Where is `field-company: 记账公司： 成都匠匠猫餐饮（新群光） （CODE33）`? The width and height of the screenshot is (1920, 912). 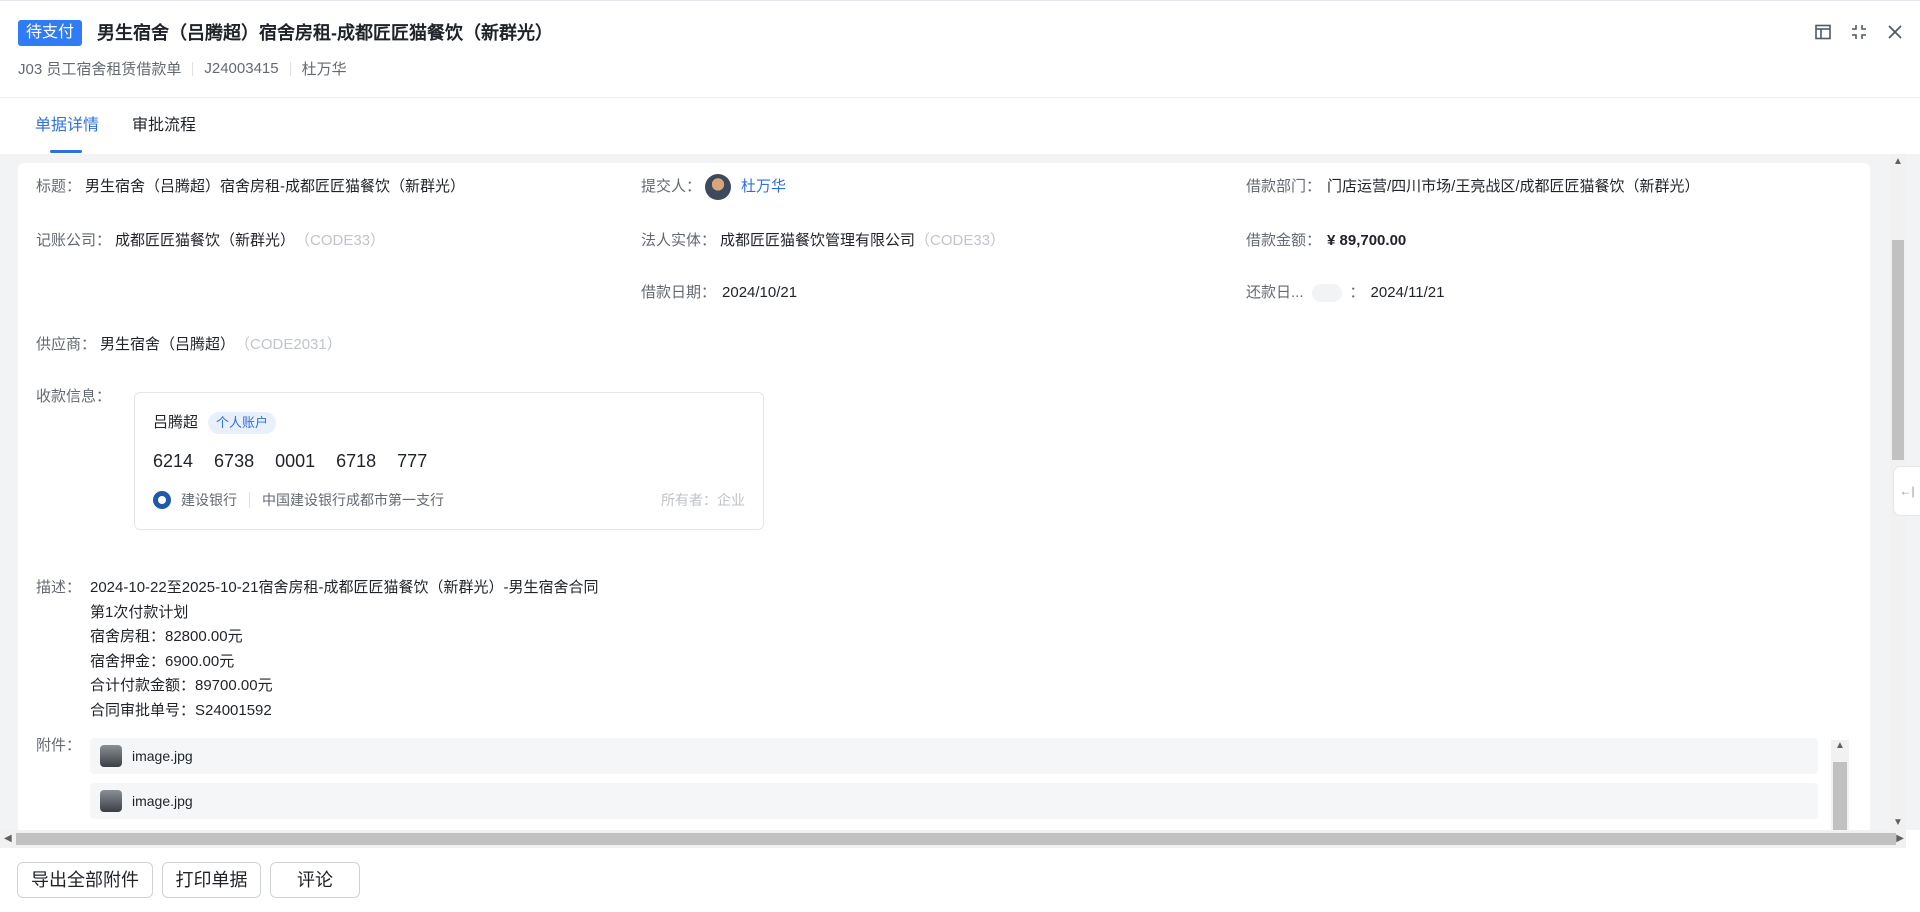
field-company: 记账公司： 成都匠匠猫餐饮（新群光） （CODE33） is located at coordinates (211, 240).